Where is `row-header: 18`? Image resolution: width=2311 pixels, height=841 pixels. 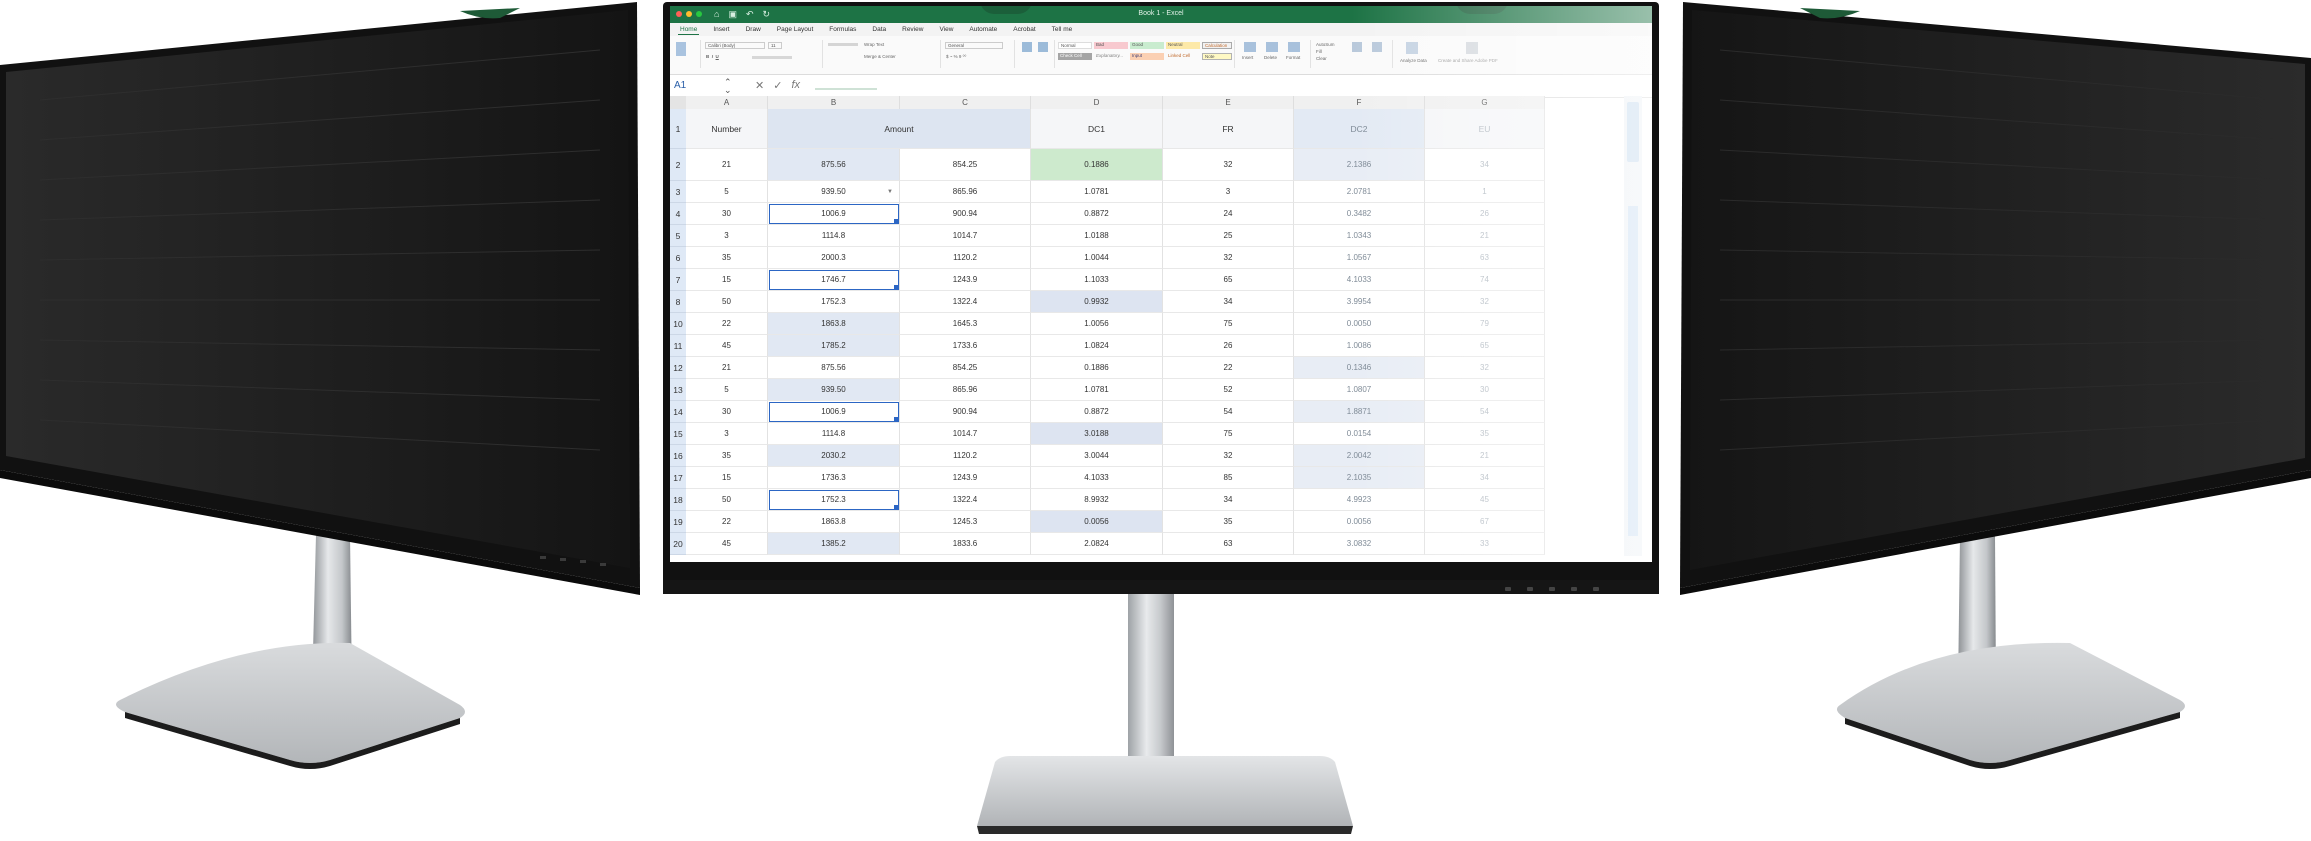
row-header: 18 is located at coordinates (678, 500).